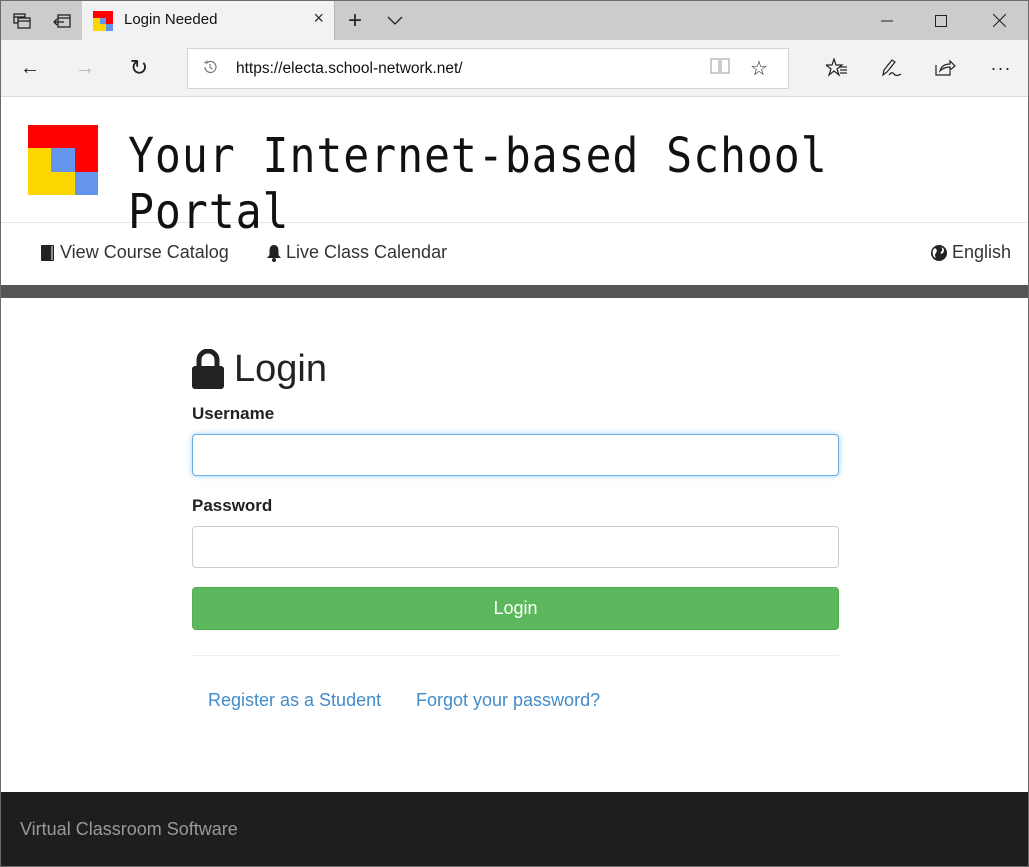  I want to click on menu-item-label: View Course Catalog, so click(144, 252).